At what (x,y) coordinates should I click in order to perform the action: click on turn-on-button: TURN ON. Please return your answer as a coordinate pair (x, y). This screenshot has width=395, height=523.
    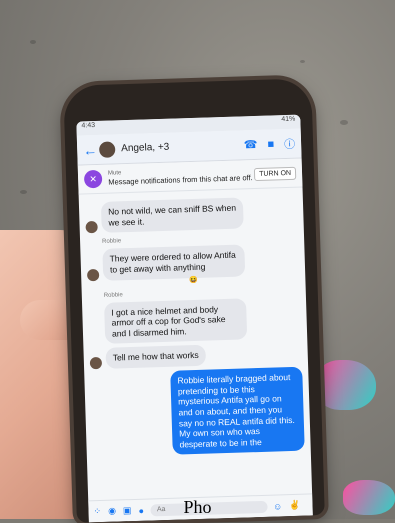
    Looking at the image, I should click on (275, 173).